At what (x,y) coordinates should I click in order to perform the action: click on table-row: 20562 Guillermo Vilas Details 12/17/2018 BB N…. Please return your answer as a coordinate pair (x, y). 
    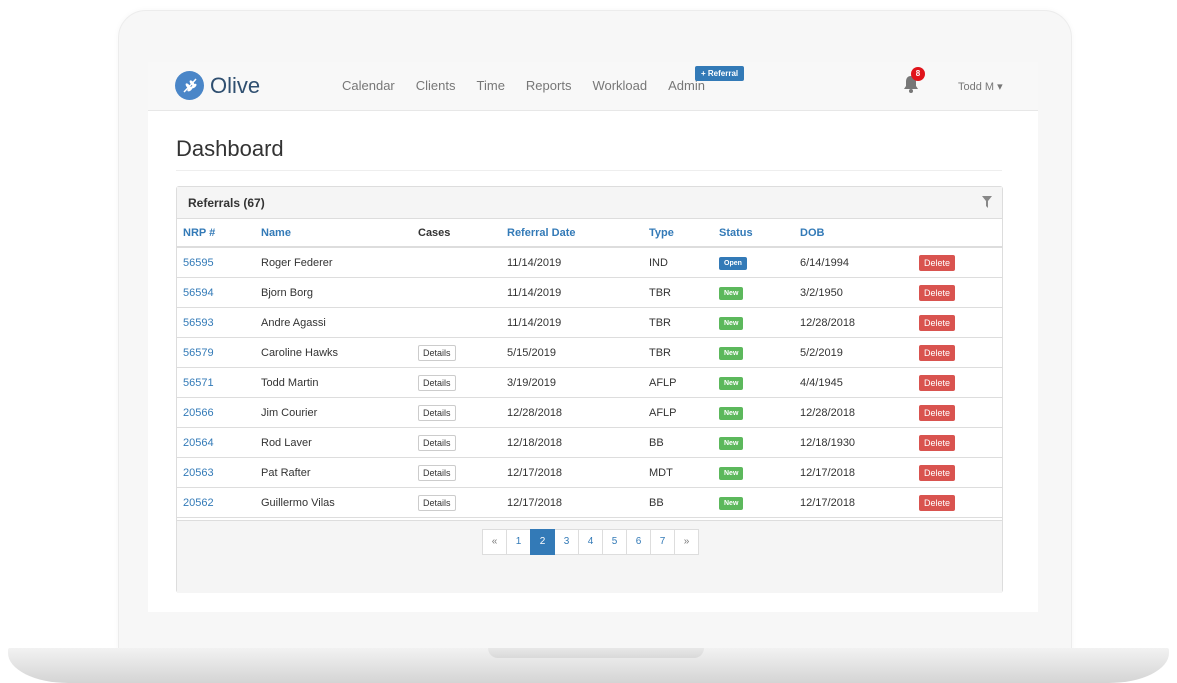
    Looking at the image, I should click on (589, 502).